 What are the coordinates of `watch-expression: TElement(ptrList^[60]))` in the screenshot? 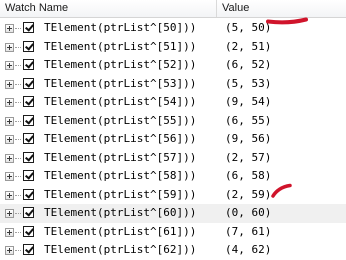 It's located at (120, 212).